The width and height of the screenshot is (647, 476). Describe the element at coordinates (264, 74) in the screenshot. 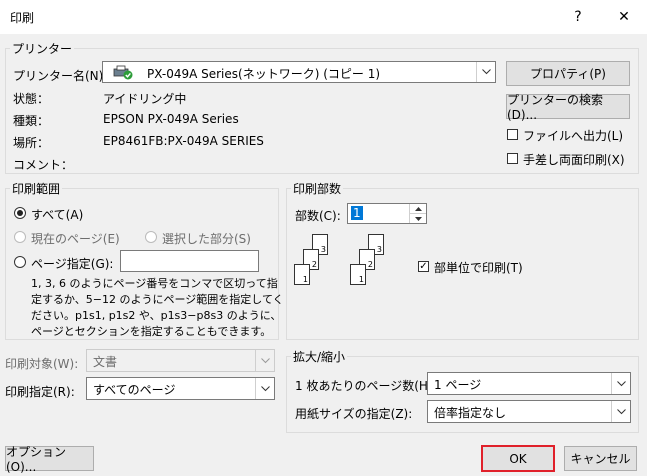

I see `printer-name-value: PX-049A Series(ネットワーク) (コピー 1)` at that location.